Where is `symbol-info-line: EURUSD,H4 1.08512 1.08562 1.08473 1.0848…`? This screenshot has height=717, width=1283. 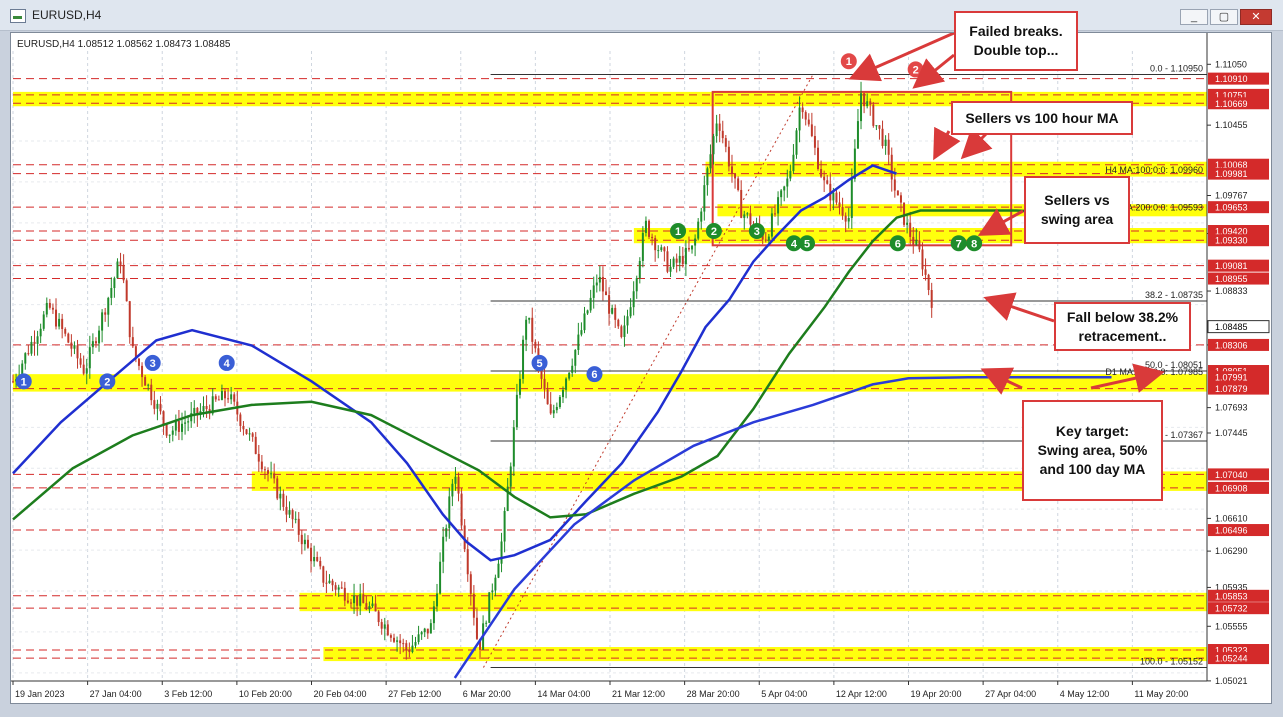 symbol-info-line: EURUSD,H4 1.08512 1.08562 1.08473 1.0848… is located at coordinates (124, 44).